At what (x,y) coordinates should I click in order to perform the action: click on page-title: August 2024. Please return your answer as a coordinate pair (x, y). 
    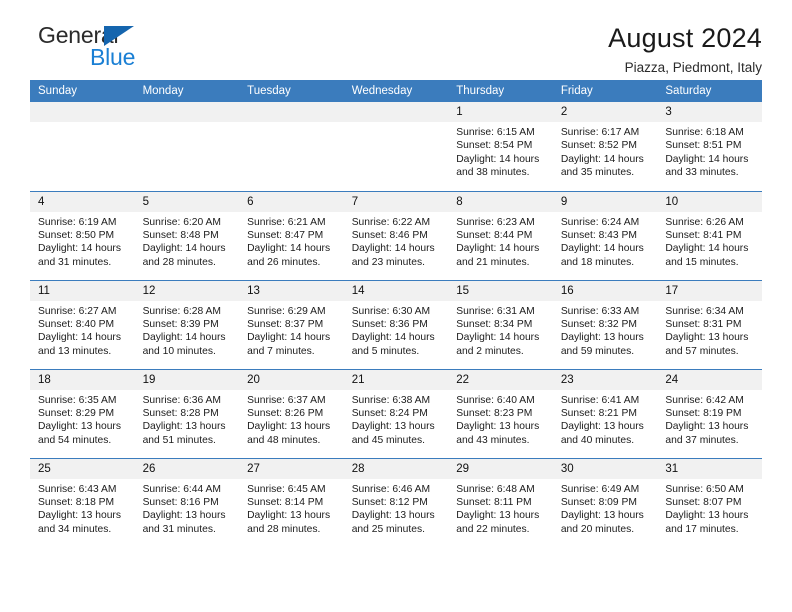
    Looking at the image, I should click on (685, 38).